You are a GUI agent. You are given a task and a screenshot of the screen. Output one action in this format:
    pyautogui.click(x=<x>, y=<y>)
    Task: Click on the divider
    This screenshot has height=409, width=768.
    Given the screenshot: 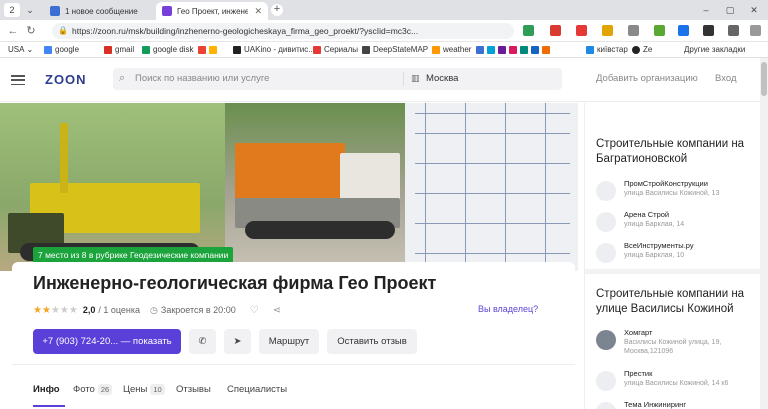 What is the action you would take?
    pyautogui.click(x=673, y=271)
    